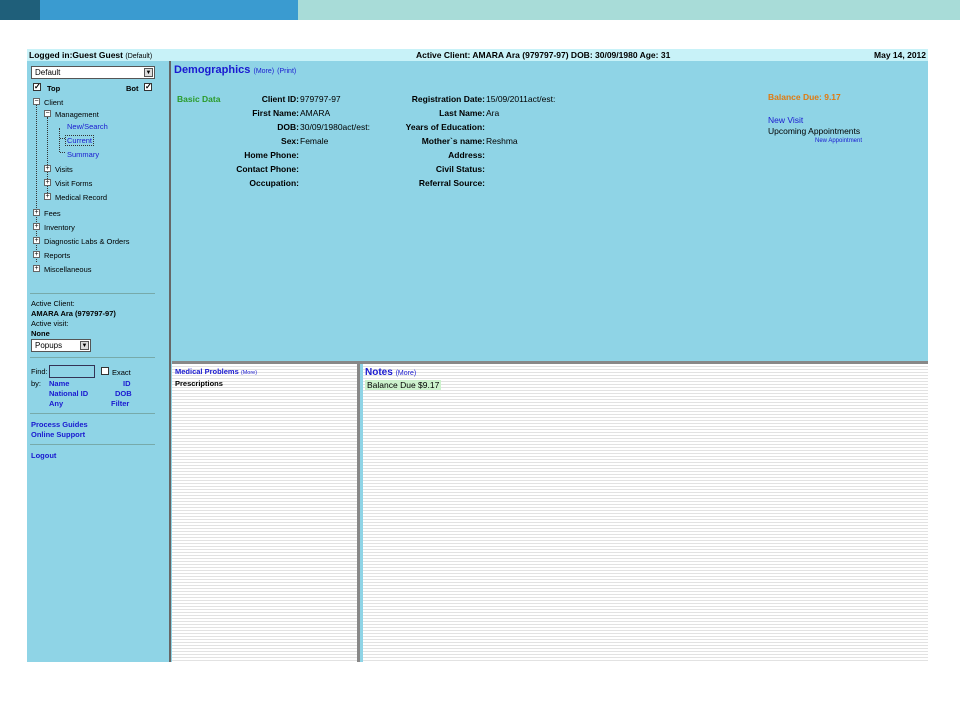  I want to click on notes-balance-value: $9.17, so click(429, 385).